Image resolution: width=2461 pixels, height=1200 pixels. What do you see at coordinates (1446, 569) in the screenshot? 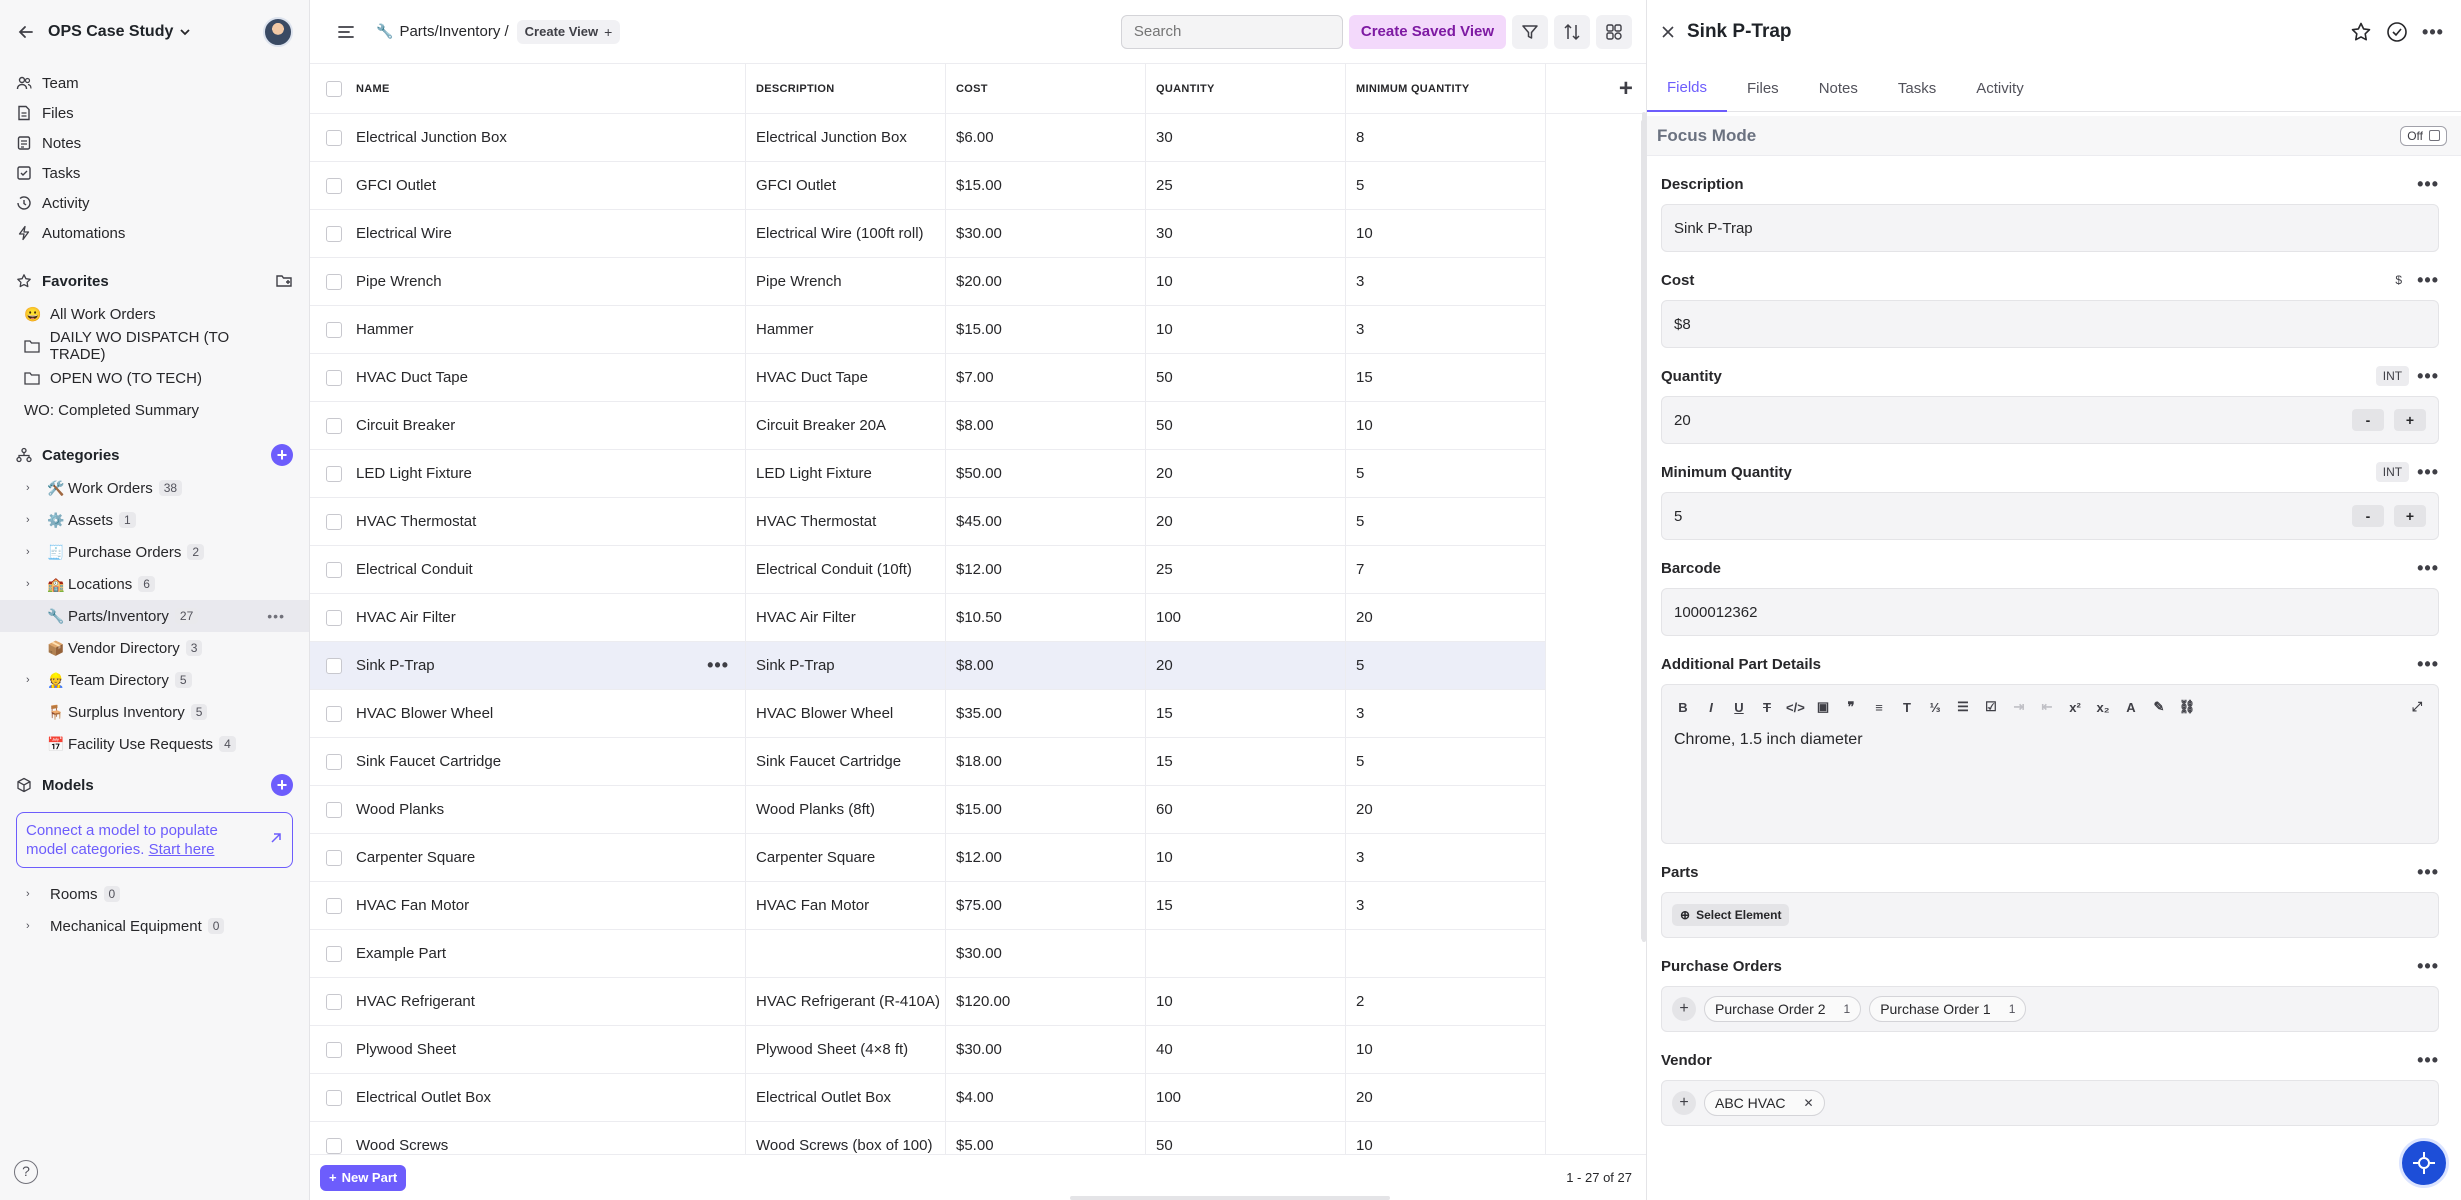
I see `cell-minimum-quantity: 7` at bounding box center [1446, 569].